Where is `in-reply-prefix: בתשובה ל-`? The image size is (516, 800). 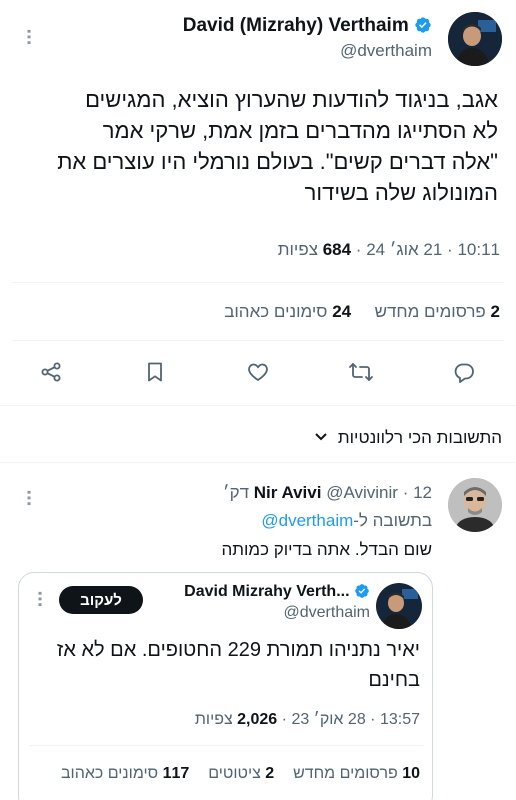 in-reply-prefix: בתשובה ל- is located at coordinates (392, 520).